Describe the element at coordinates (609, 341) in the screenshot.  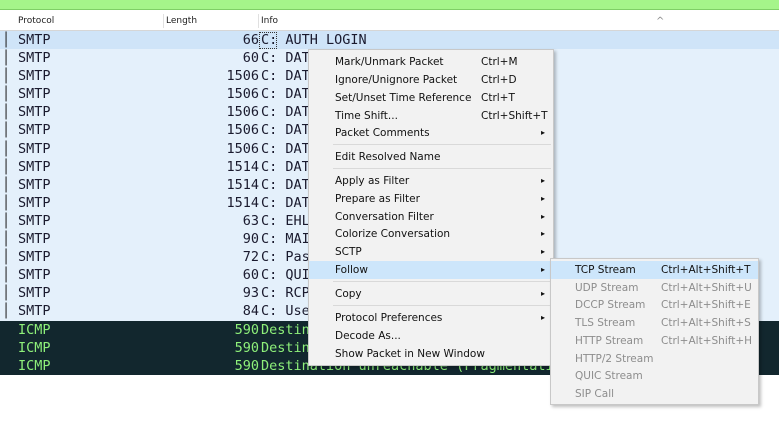
I see `menu-item-label: HTTP Stream` at that location.